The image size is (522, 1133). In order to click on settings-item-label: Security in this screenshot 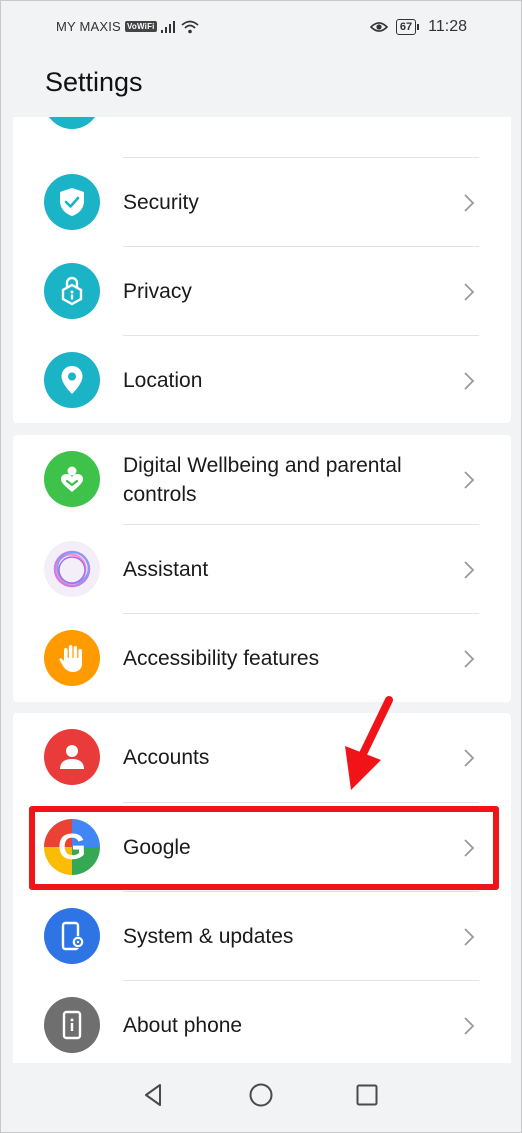, I will do `click(161, 202)`.